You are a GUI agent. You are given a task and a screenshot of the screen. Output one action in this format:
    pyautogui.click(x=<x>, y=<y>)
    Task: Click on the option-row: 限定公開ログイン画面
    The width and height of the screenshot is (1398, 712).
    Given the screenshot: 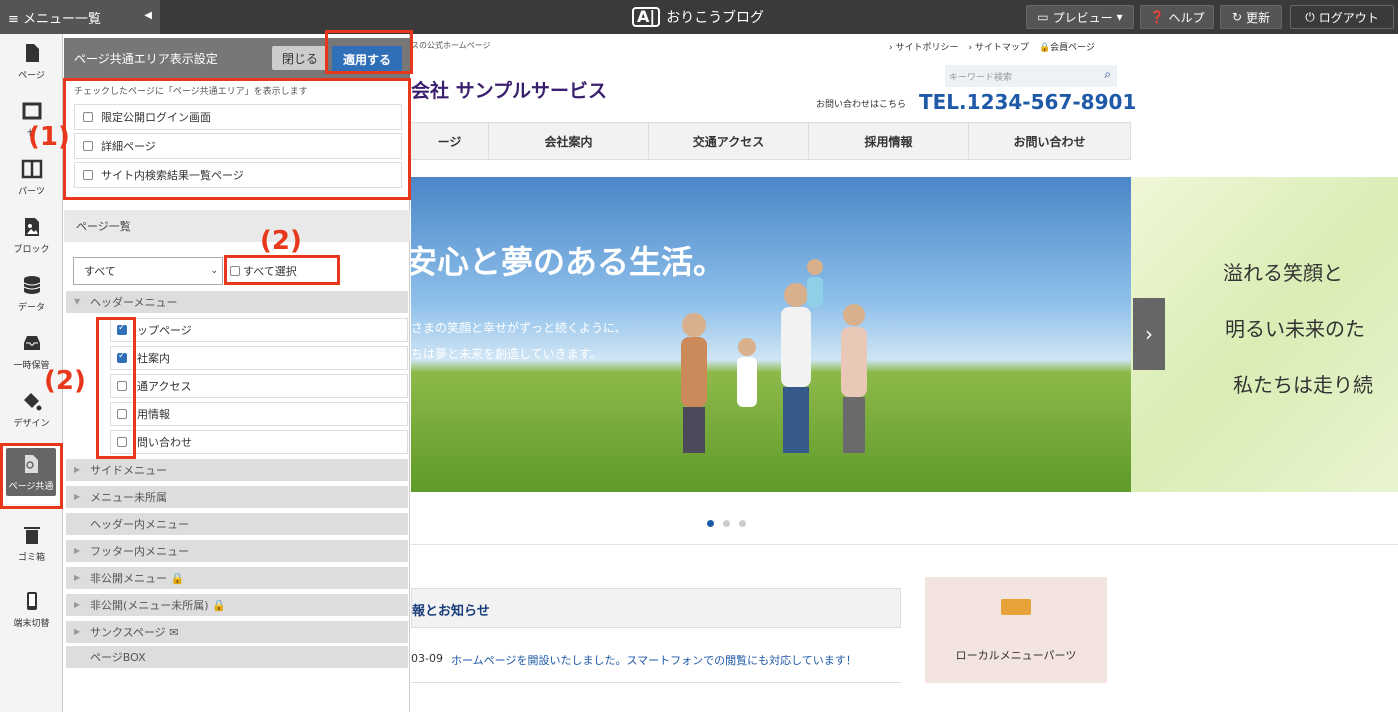 What is the action you would take?
    pyautogui.click(x=238, y=117)
    